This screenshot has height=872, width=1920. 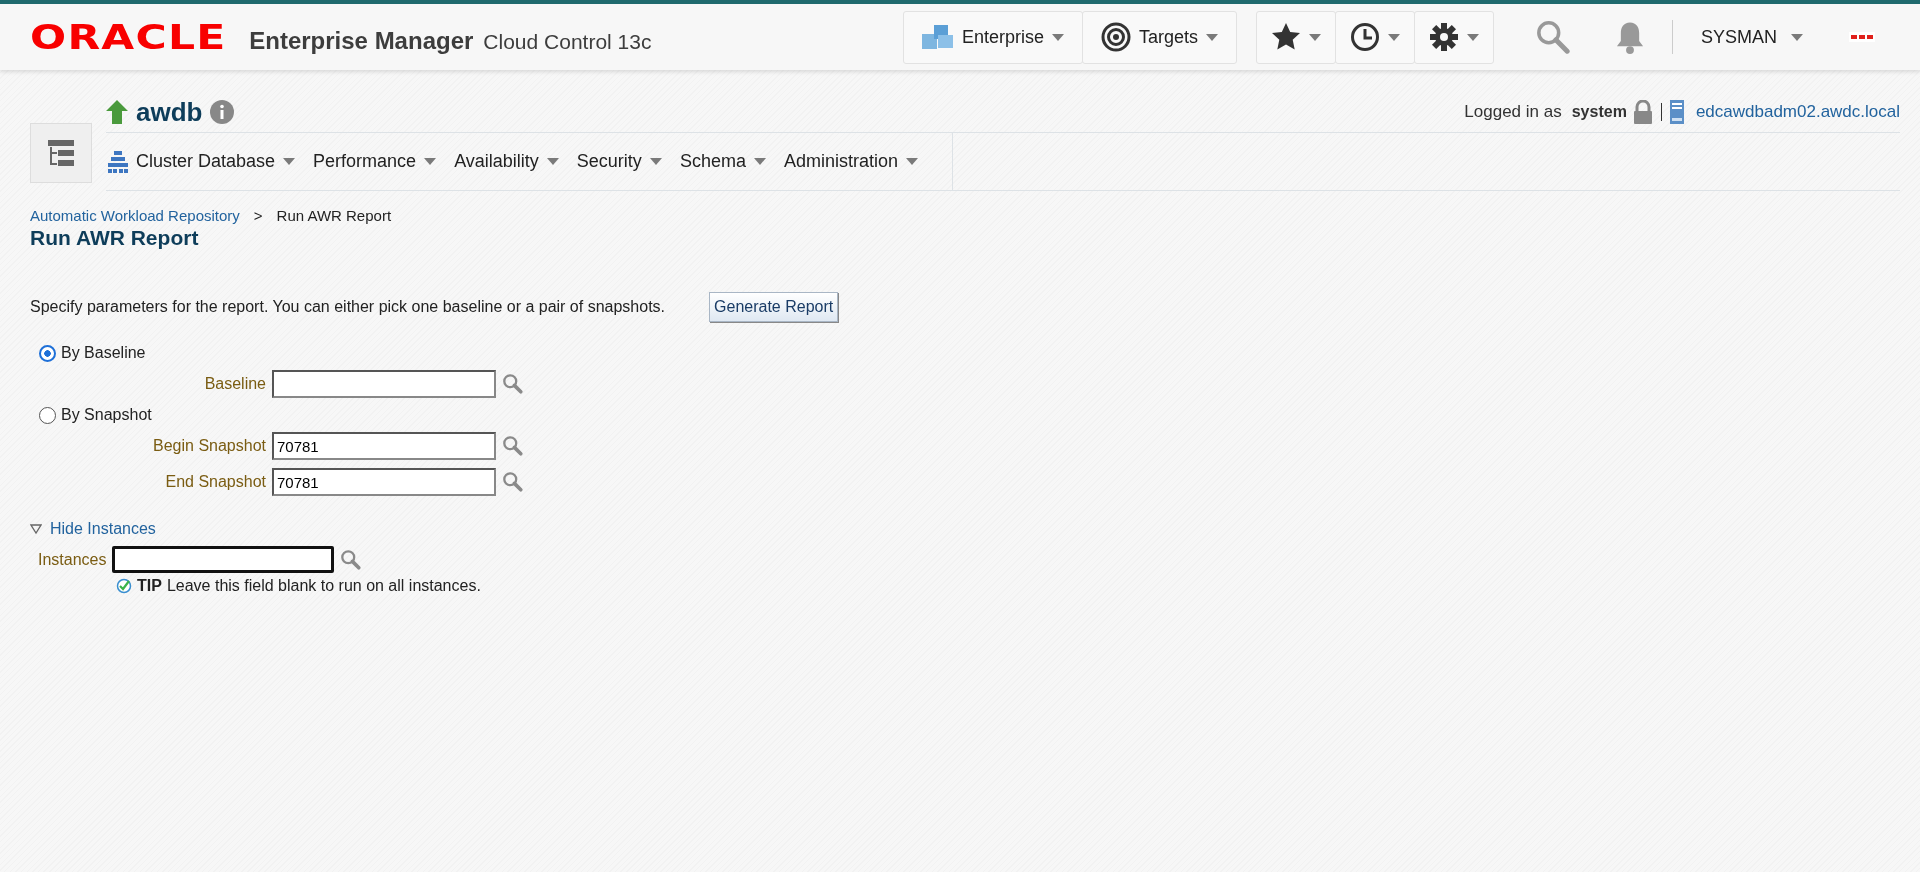 What do you see at coordinates (361, 41) in the screenshot?
I see `product-name: Enterprise Manager` at bounding box center [361, 41].